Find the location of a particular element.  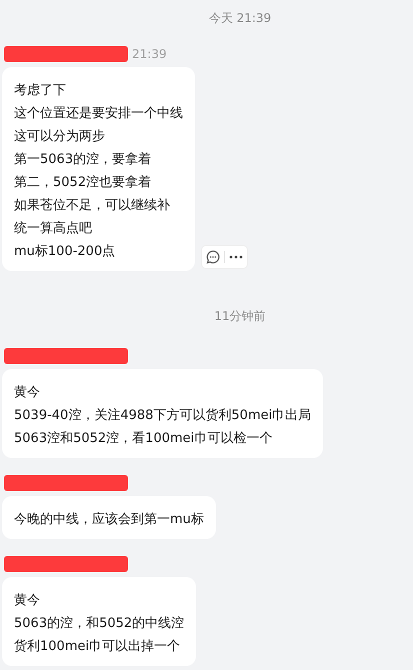

message-time: 21:39 is located at coordinates (149, 54).